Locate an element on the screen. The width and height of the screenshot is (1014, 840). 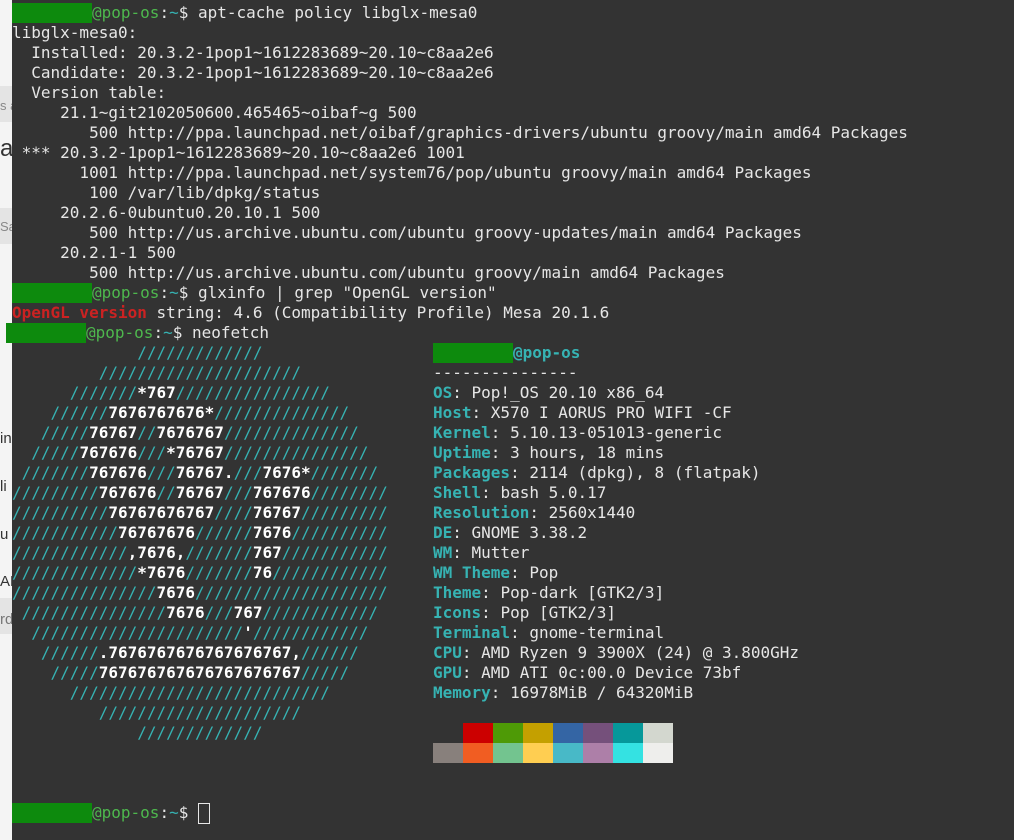
logo-line: ///////767676///76767.///7676*/////// is located at coordinates (195, 472).